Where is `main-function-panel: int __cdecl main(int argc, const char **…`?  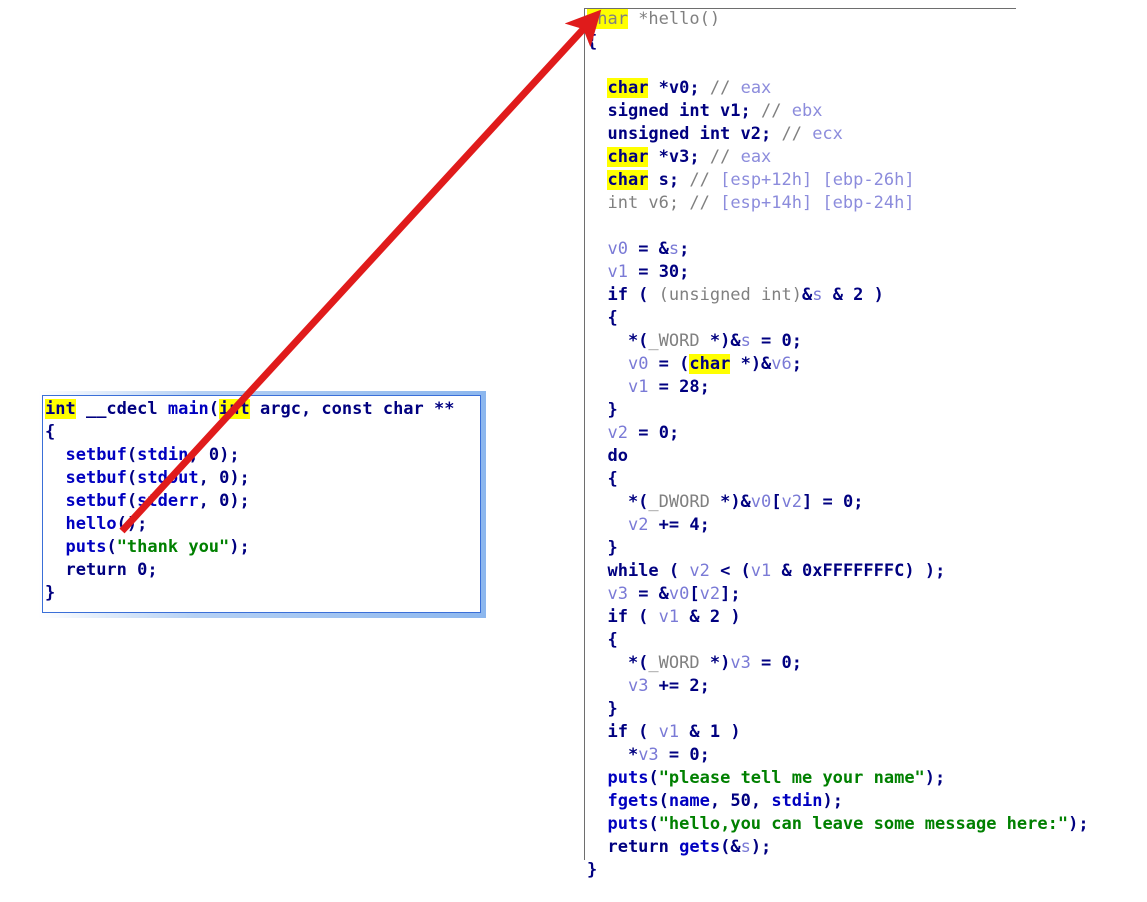 main-function-panel: int __cdecl main(int argc, const char **… is located at coordinates (262, 504).